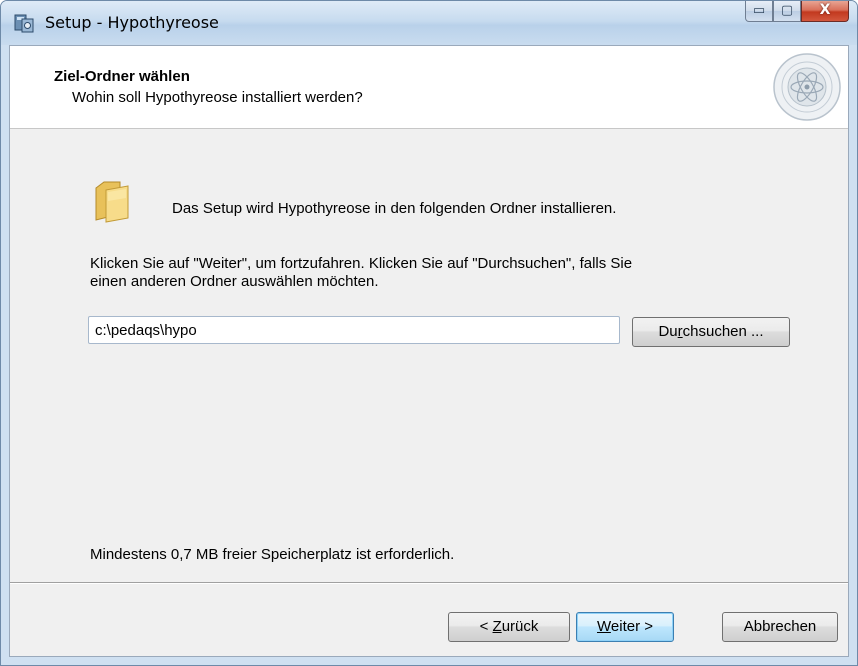 Image resolution: width=858 pixels, height=666 pixels. I want to click on close-icon: X, so click(825, 10).